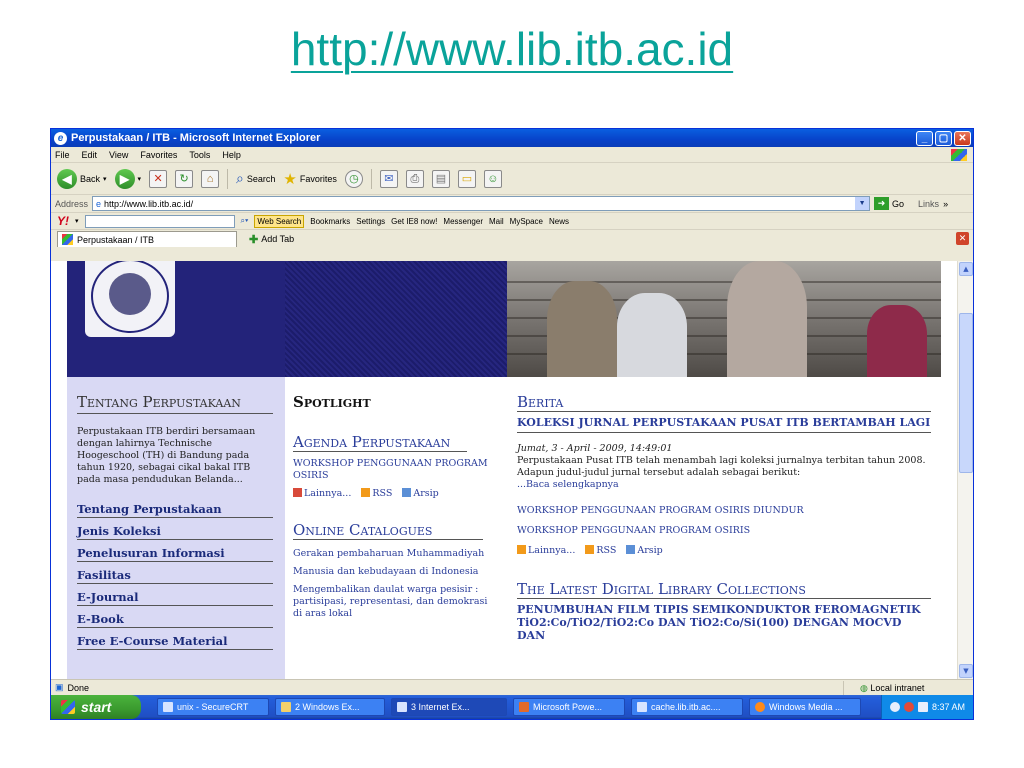 The image size is (1024, 768). Describe the element at coordinates (724, 402) in the screenshot. I see `berita-heading: Berita` at that location.